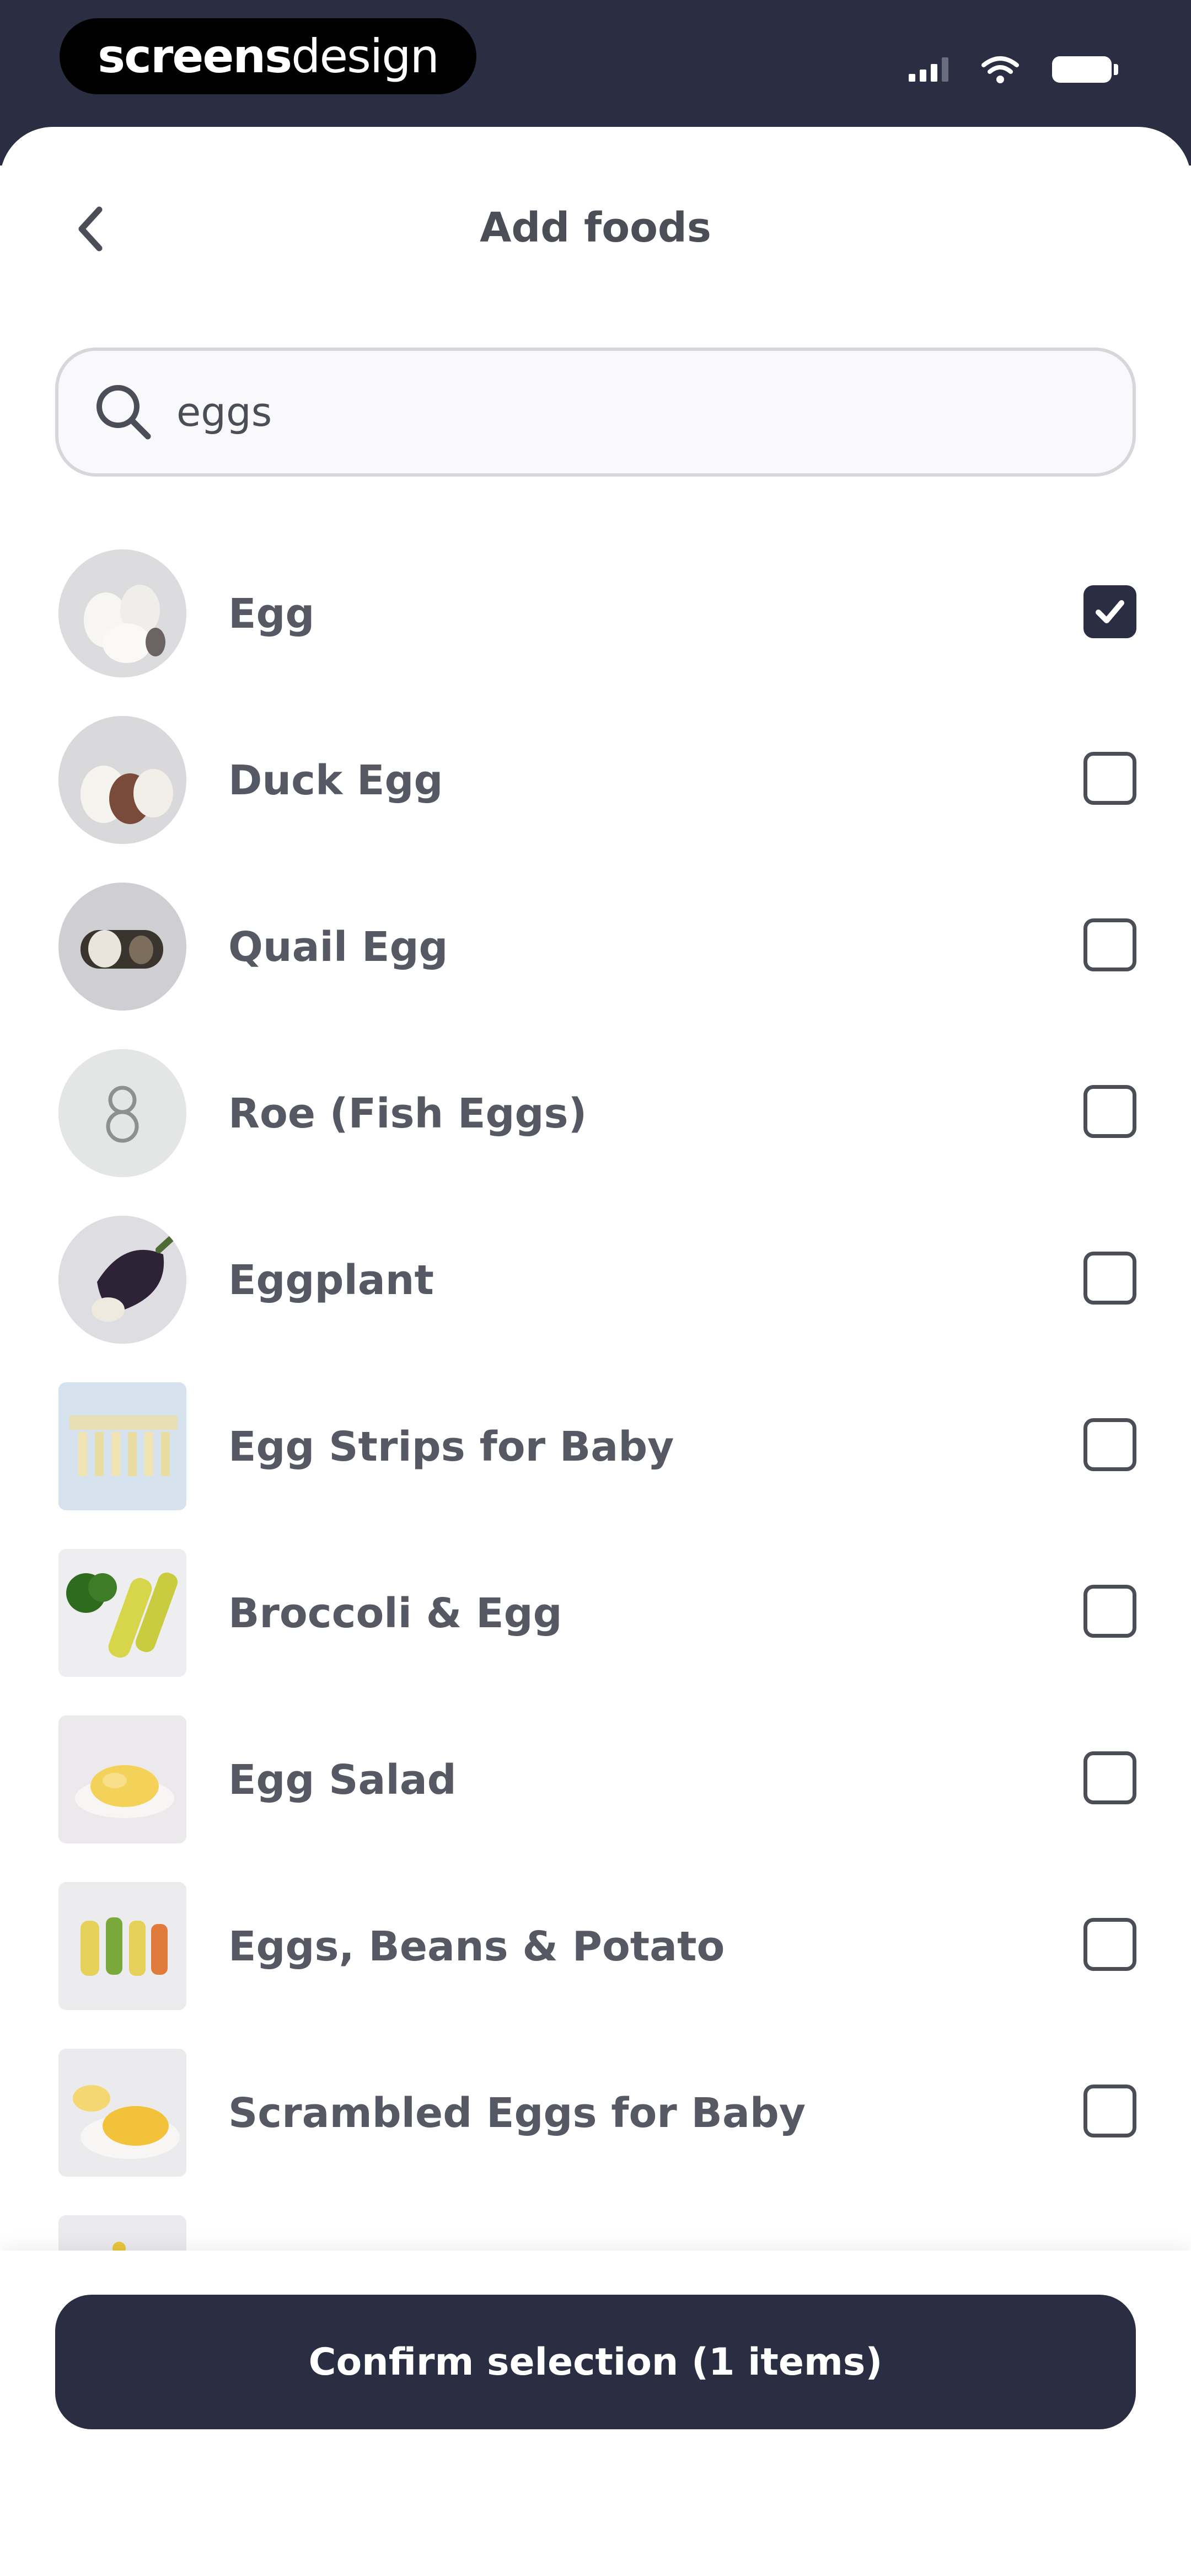  I want to click on food-checkbox-broccoli-egg, so click(1109, 1611).